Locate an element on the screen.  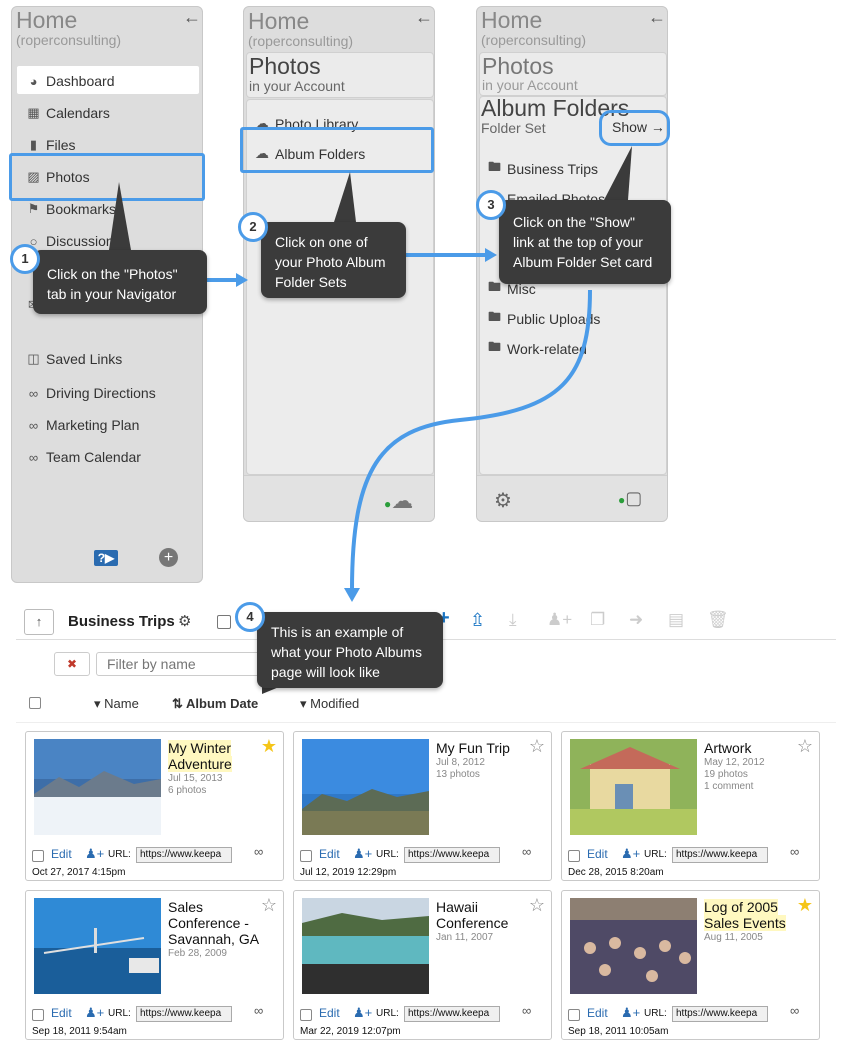
upload-icon: ⇫ is located at coordinates (477, 620).